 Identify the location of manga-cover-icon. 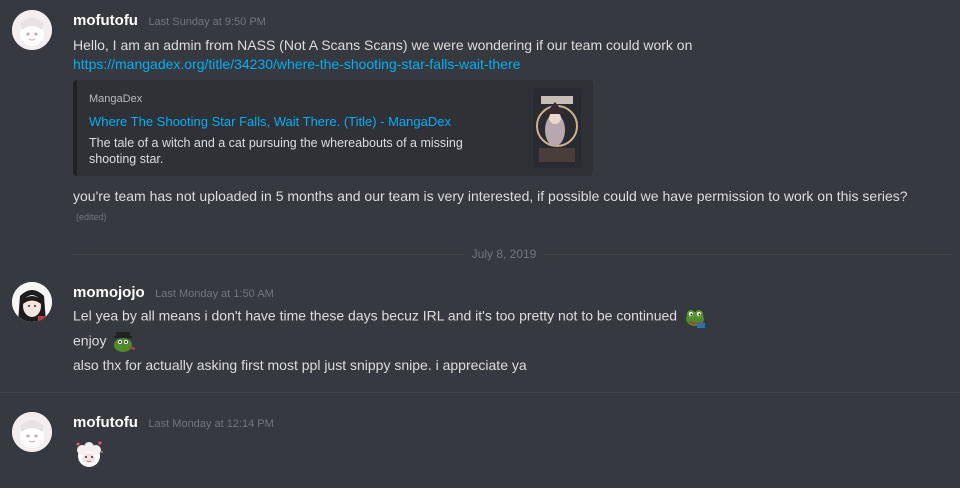
(557, 128).